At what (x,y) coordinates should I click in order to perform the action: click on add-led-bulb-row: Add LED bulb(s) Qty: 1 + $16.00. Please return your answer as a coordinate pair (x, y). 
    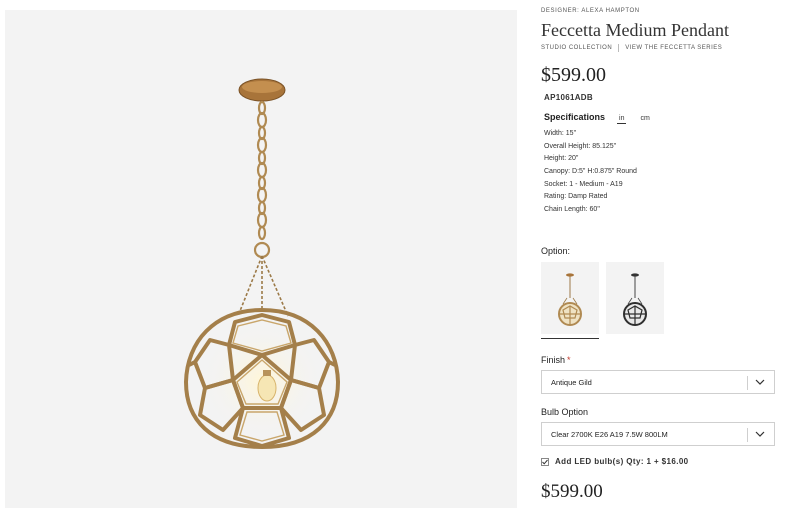
    Looking at the image, I should click on (615, 461).